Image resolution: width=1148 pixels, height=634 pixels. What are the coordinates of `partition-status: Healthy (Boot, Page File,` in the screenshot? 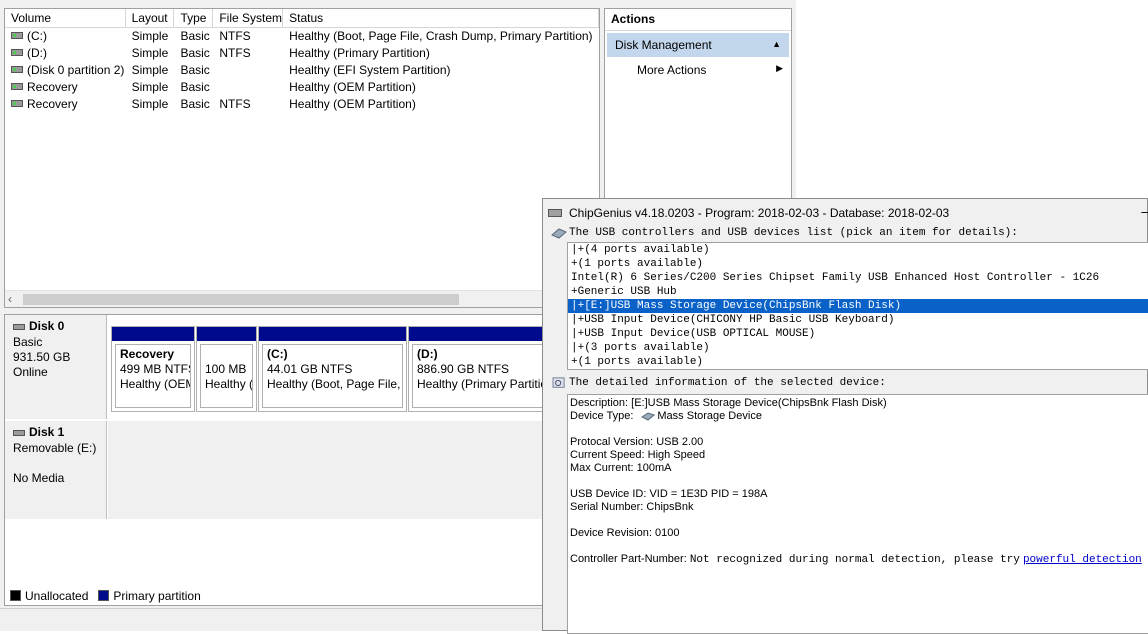 It's located at (334, 384).